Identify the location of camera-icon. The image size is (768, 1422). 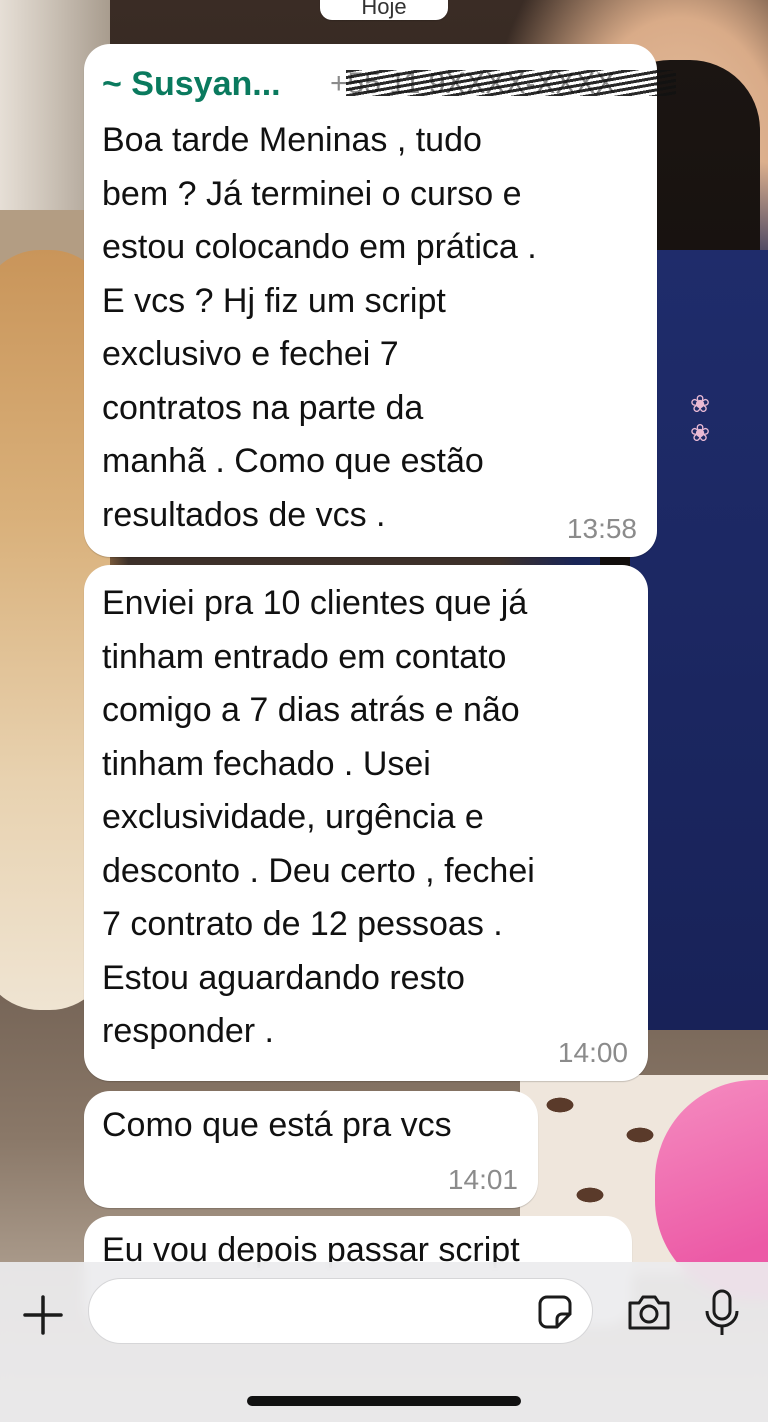
(649, 1312).